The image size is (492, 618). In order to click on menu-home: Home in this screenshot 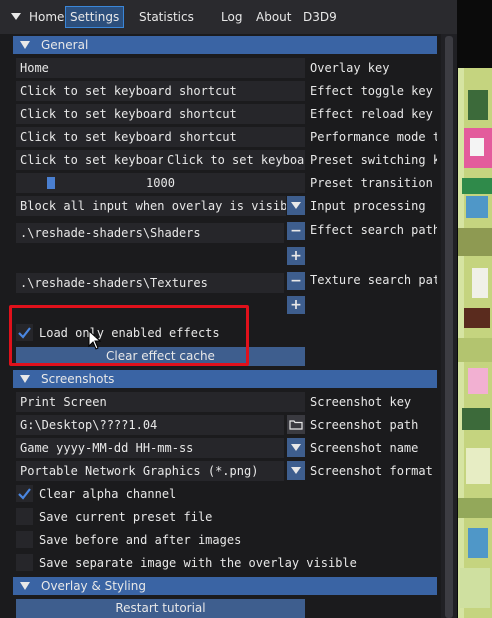, I will do `click(46, 17)`.